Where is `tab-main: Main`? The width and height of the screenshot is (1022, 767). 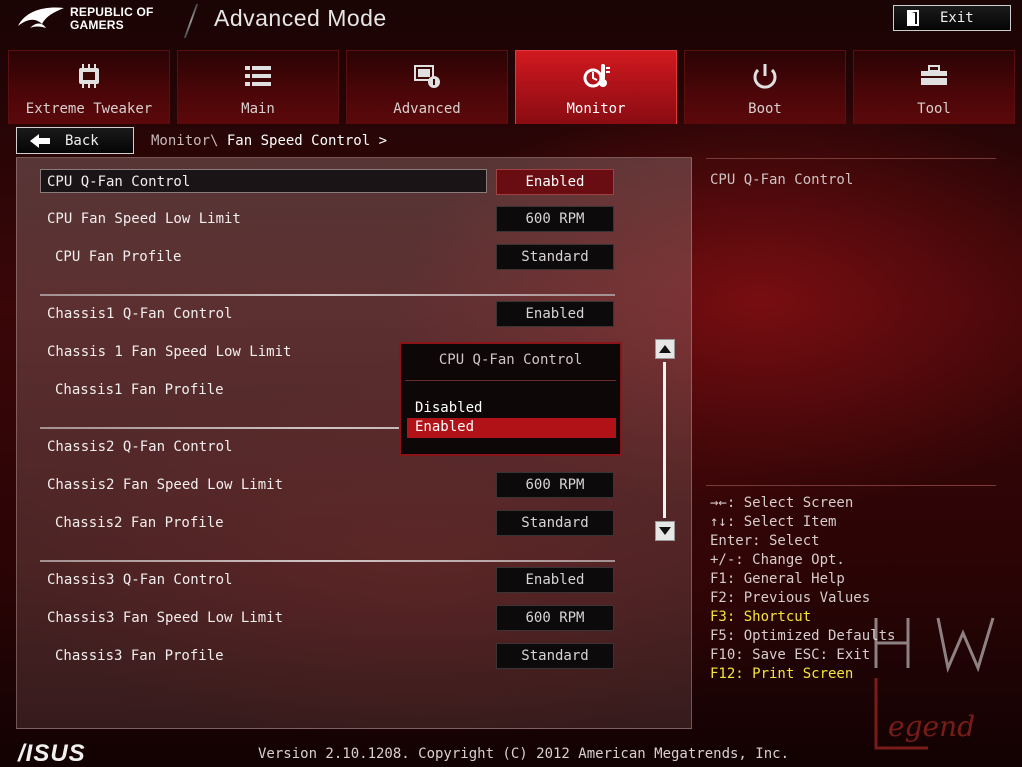
tab-main: Main is located at coordinates (258, 87).